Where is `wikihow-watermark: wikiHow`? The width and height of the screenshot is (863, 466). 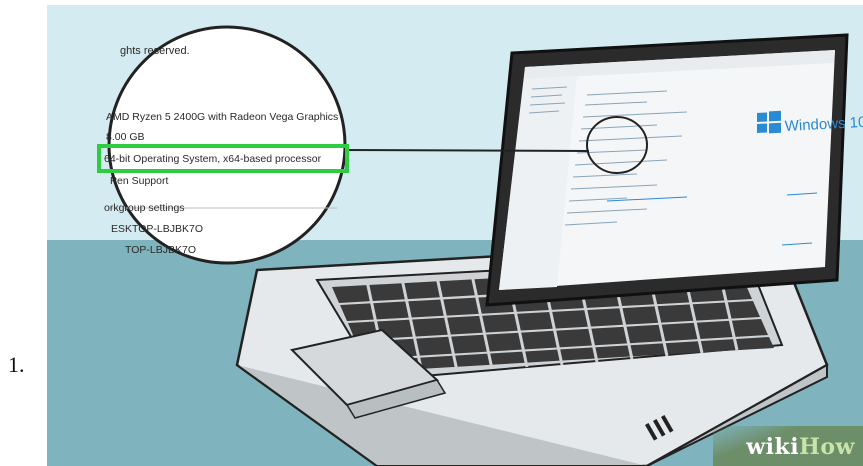 wikihow-watermark: wikiHow is located at coordinates (800, 447).